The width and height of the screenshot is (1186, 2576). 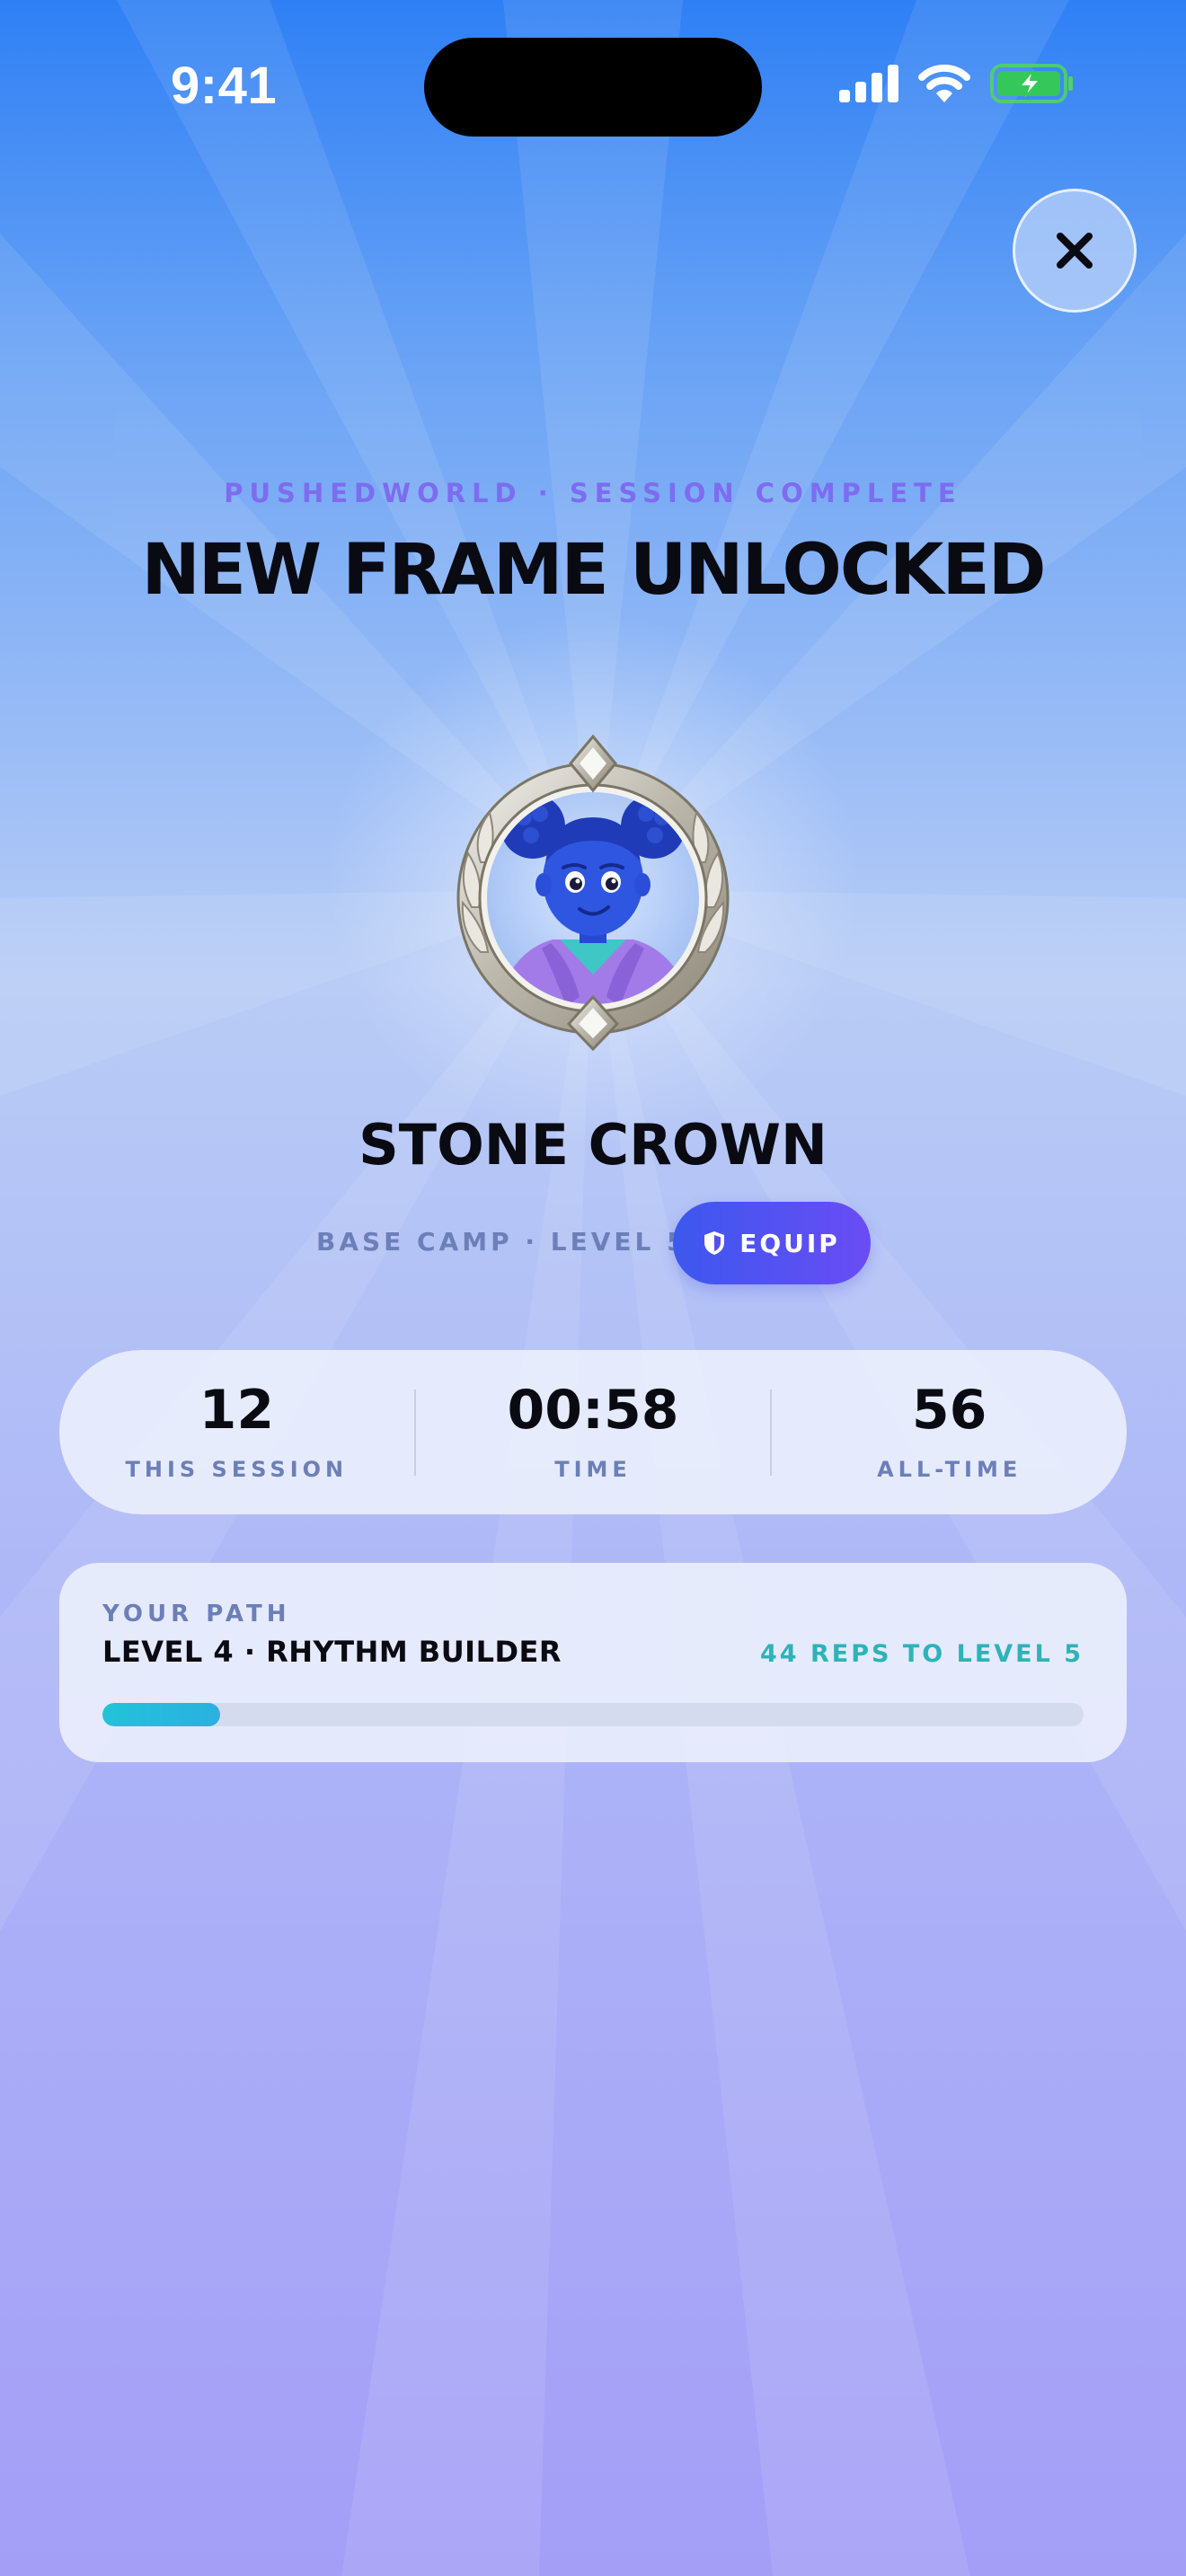 I want to click on session-stats-card: 12 THIS SESSION 00:58 TIME 56 ALL-TIME, so click(x=593, y=1432).